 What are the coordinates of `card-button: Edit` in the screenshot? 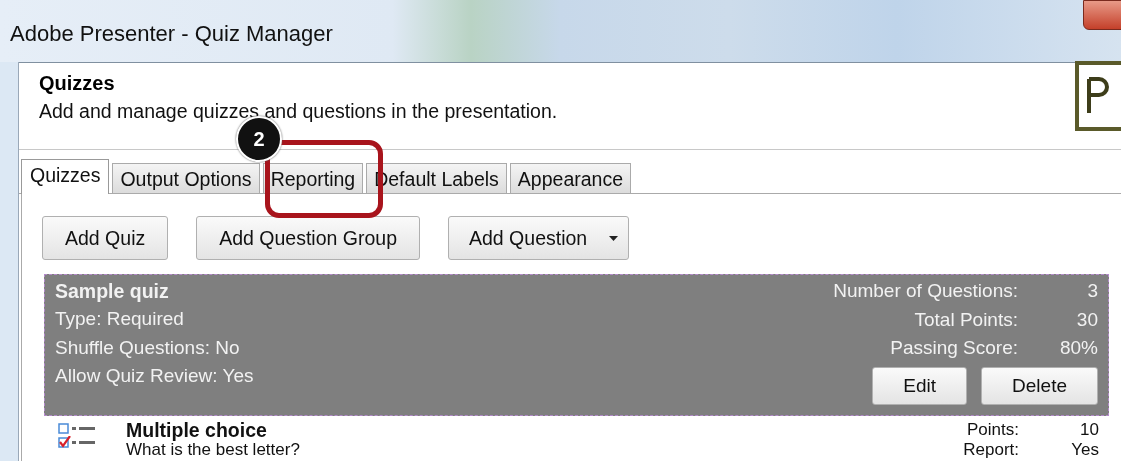 It's located at (920, 385).